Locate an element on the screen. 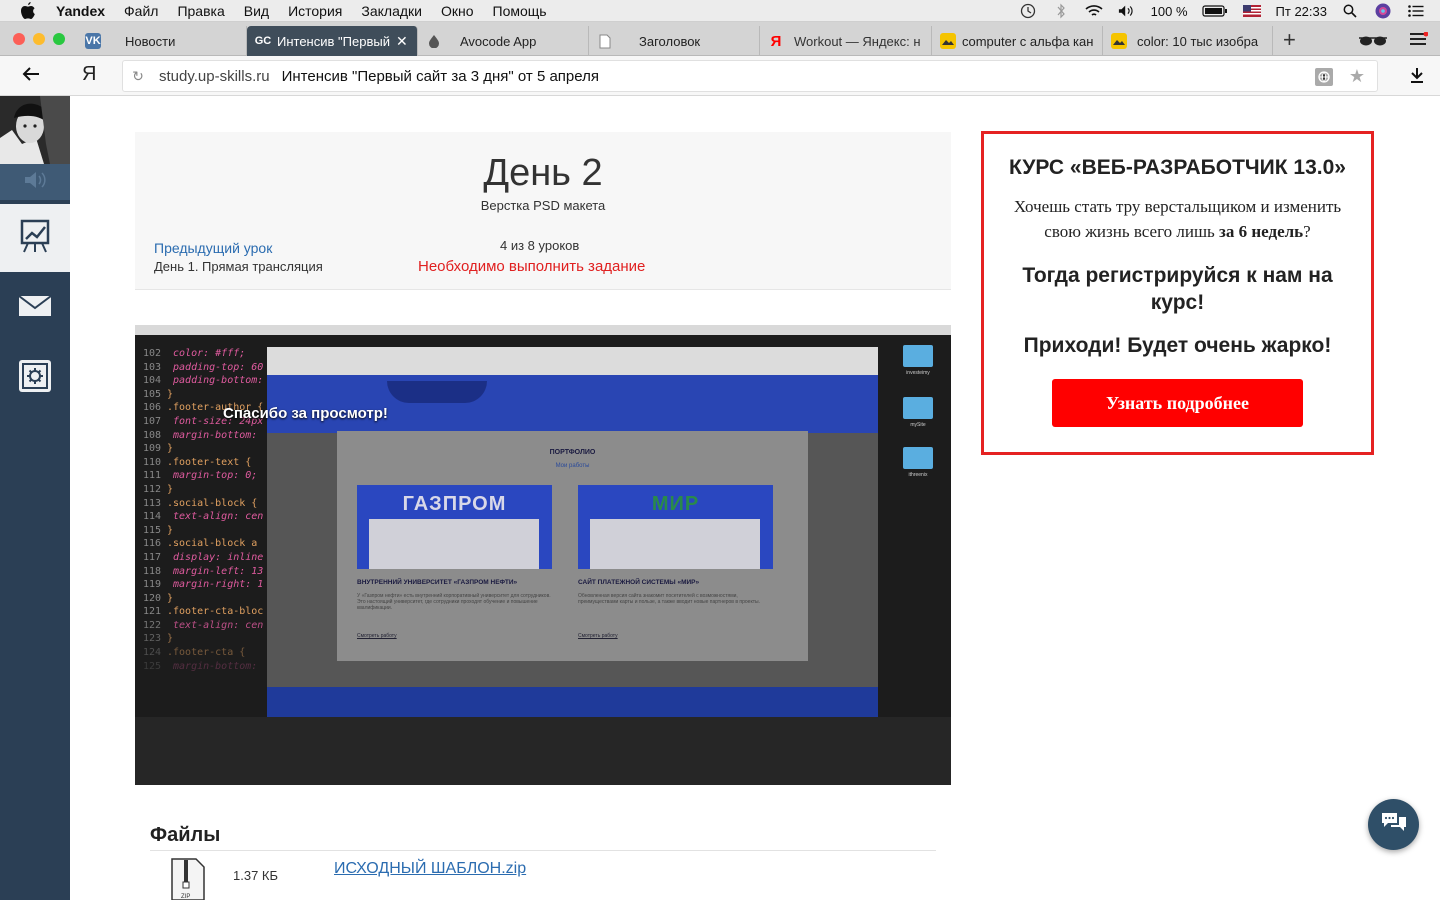  avocode-icon is located at coordinates (434, 41).